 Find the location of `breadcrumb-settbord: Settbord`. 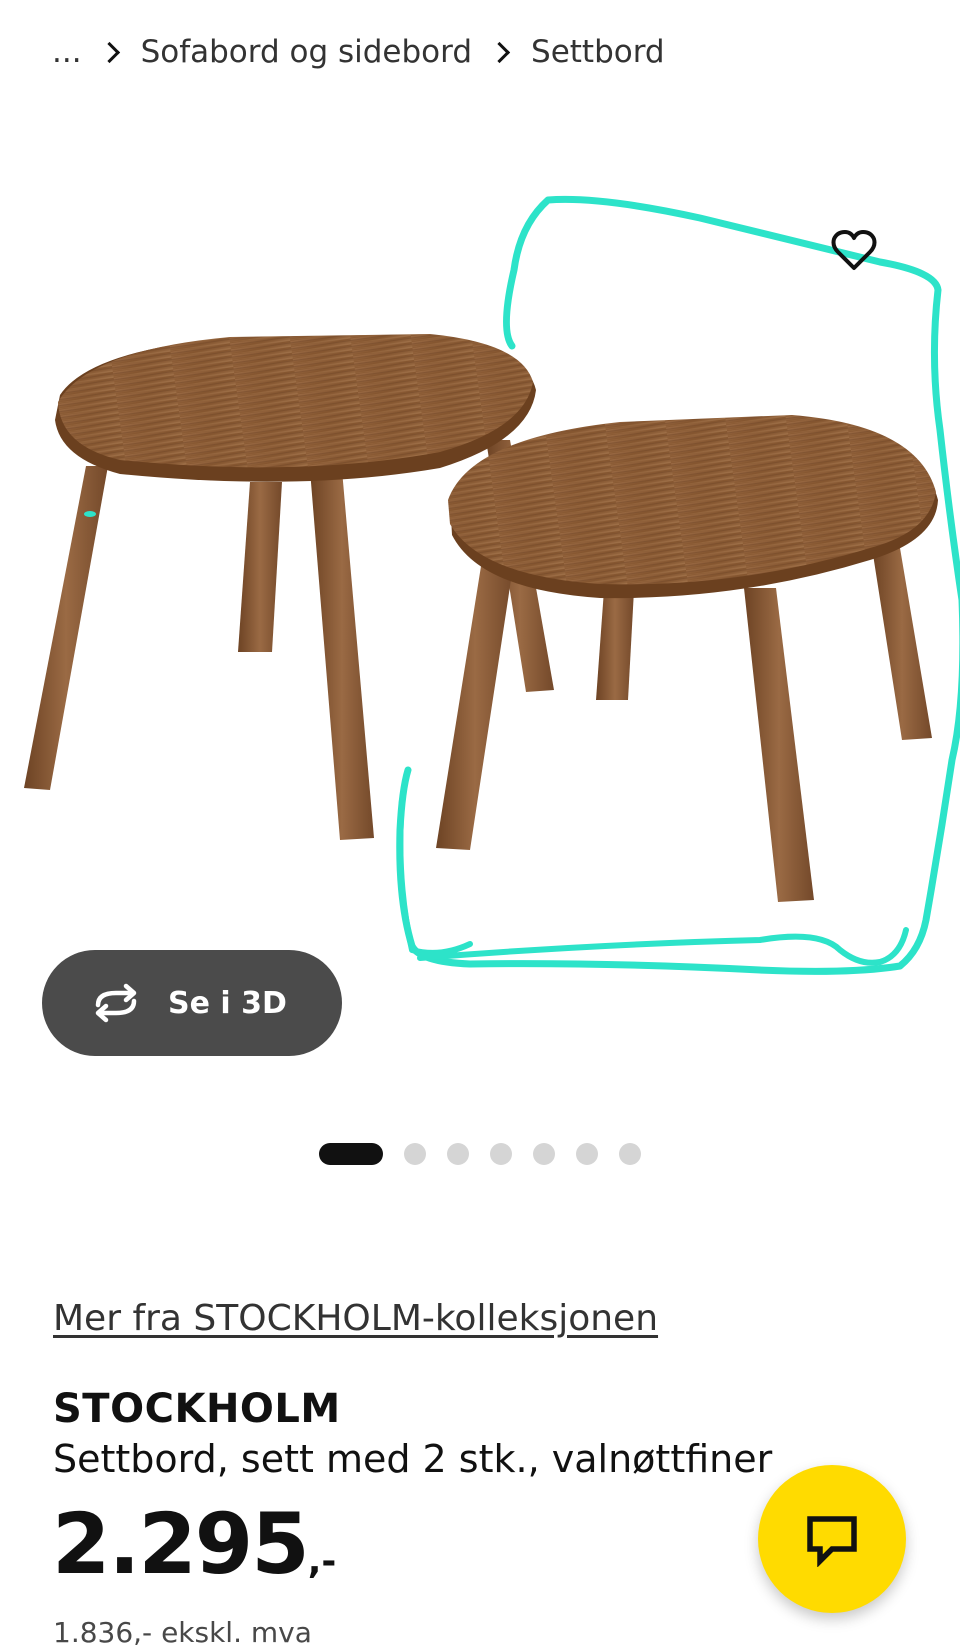

breadcrumb-settbord: Settbord is located at coordinates (598, 52).